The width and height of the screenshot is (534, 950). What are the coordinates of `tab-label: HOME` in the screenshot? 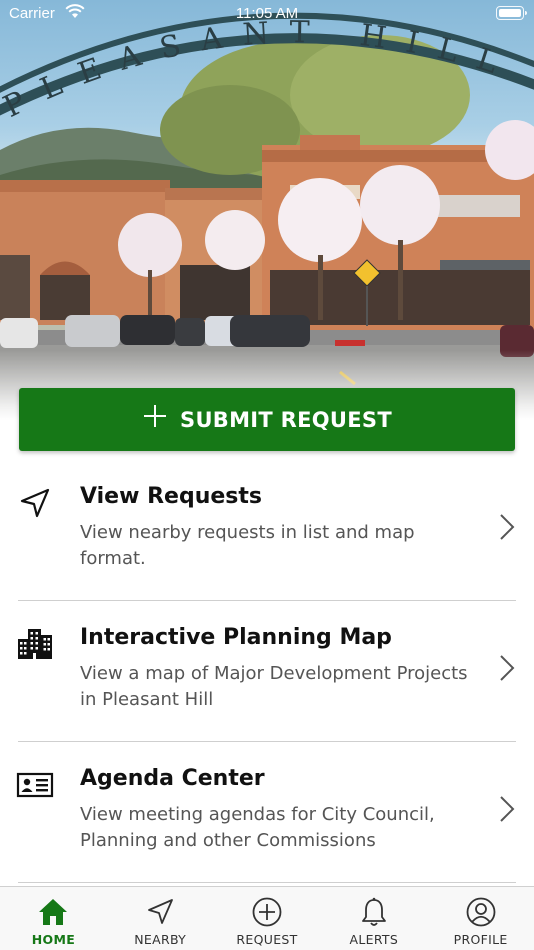 It's located at (53, 939).